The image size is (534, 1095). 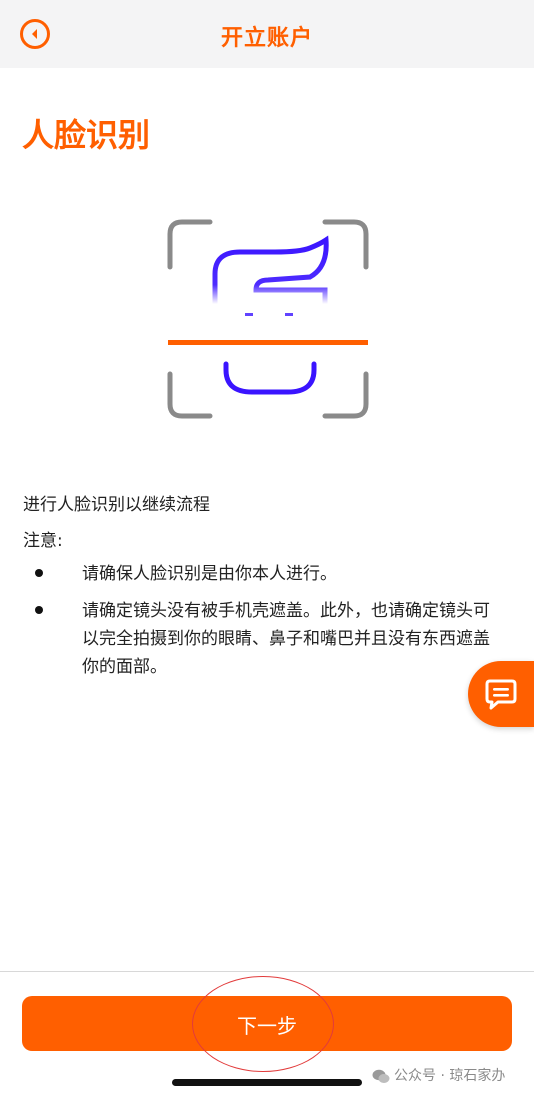 I want to click on face-scan-illustration, so click(x=268, y=319).